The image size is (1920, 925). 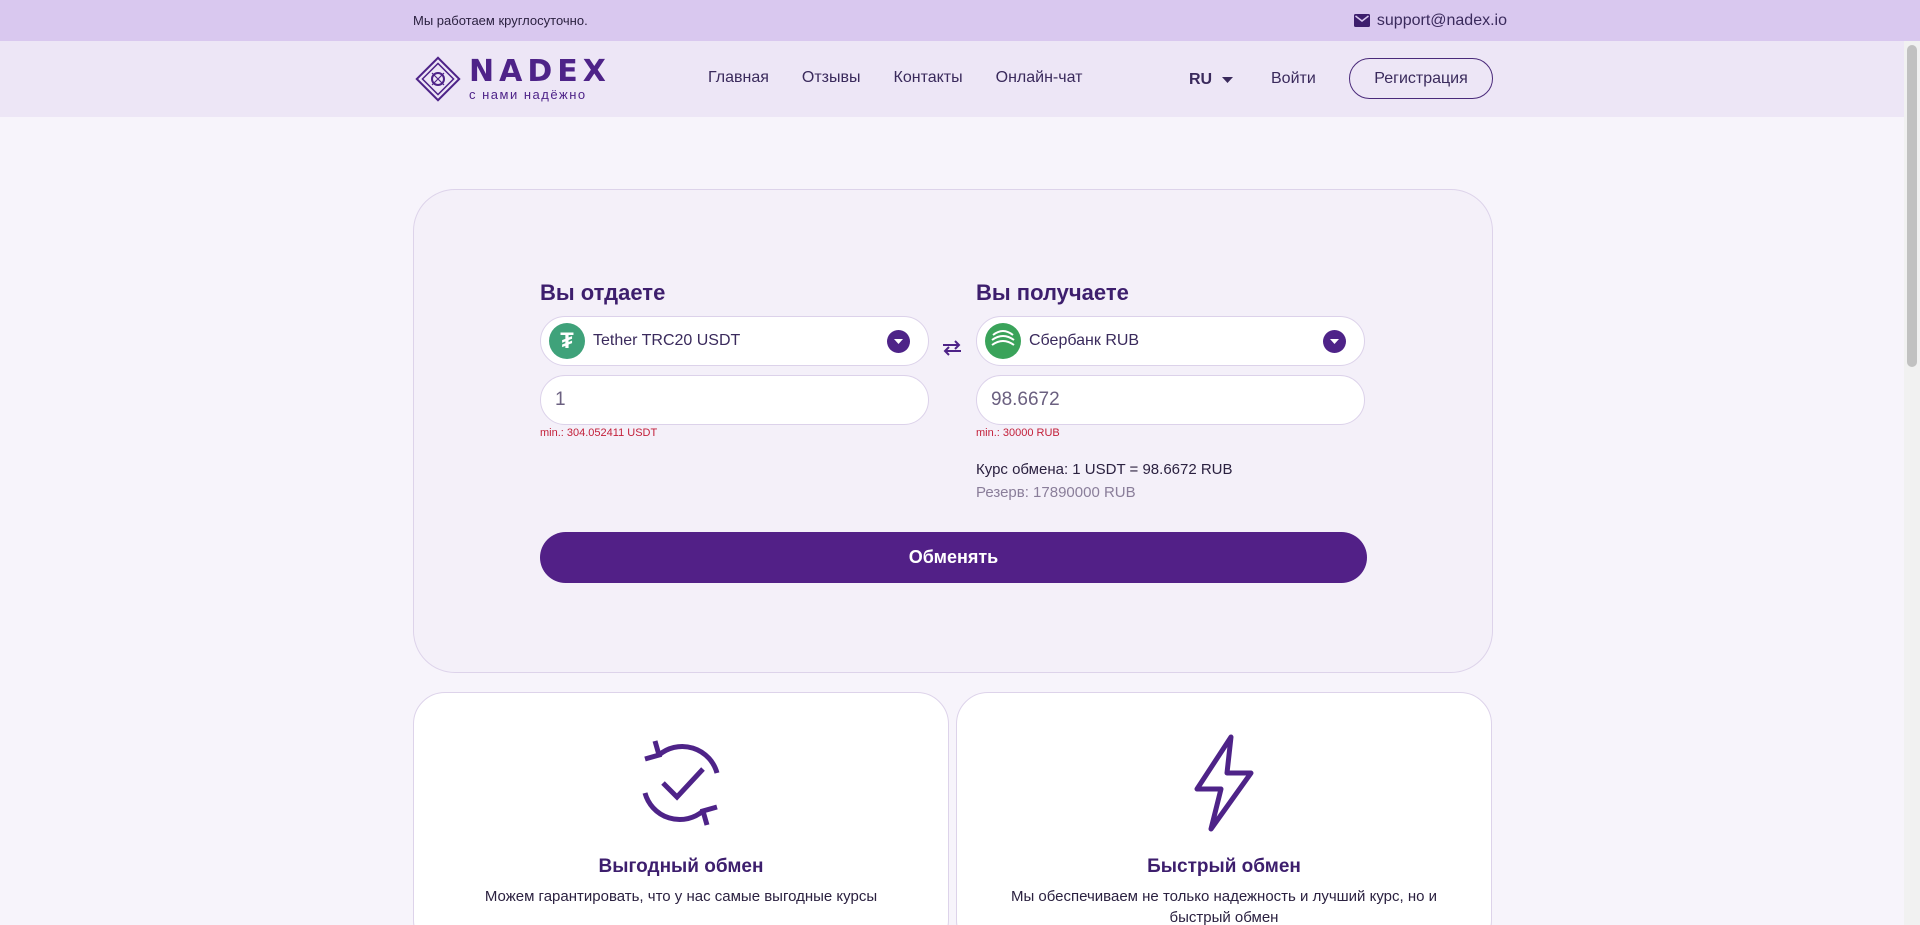 I want to click on support-email-text: support@nadex.io, so click(x=1441, y=20).